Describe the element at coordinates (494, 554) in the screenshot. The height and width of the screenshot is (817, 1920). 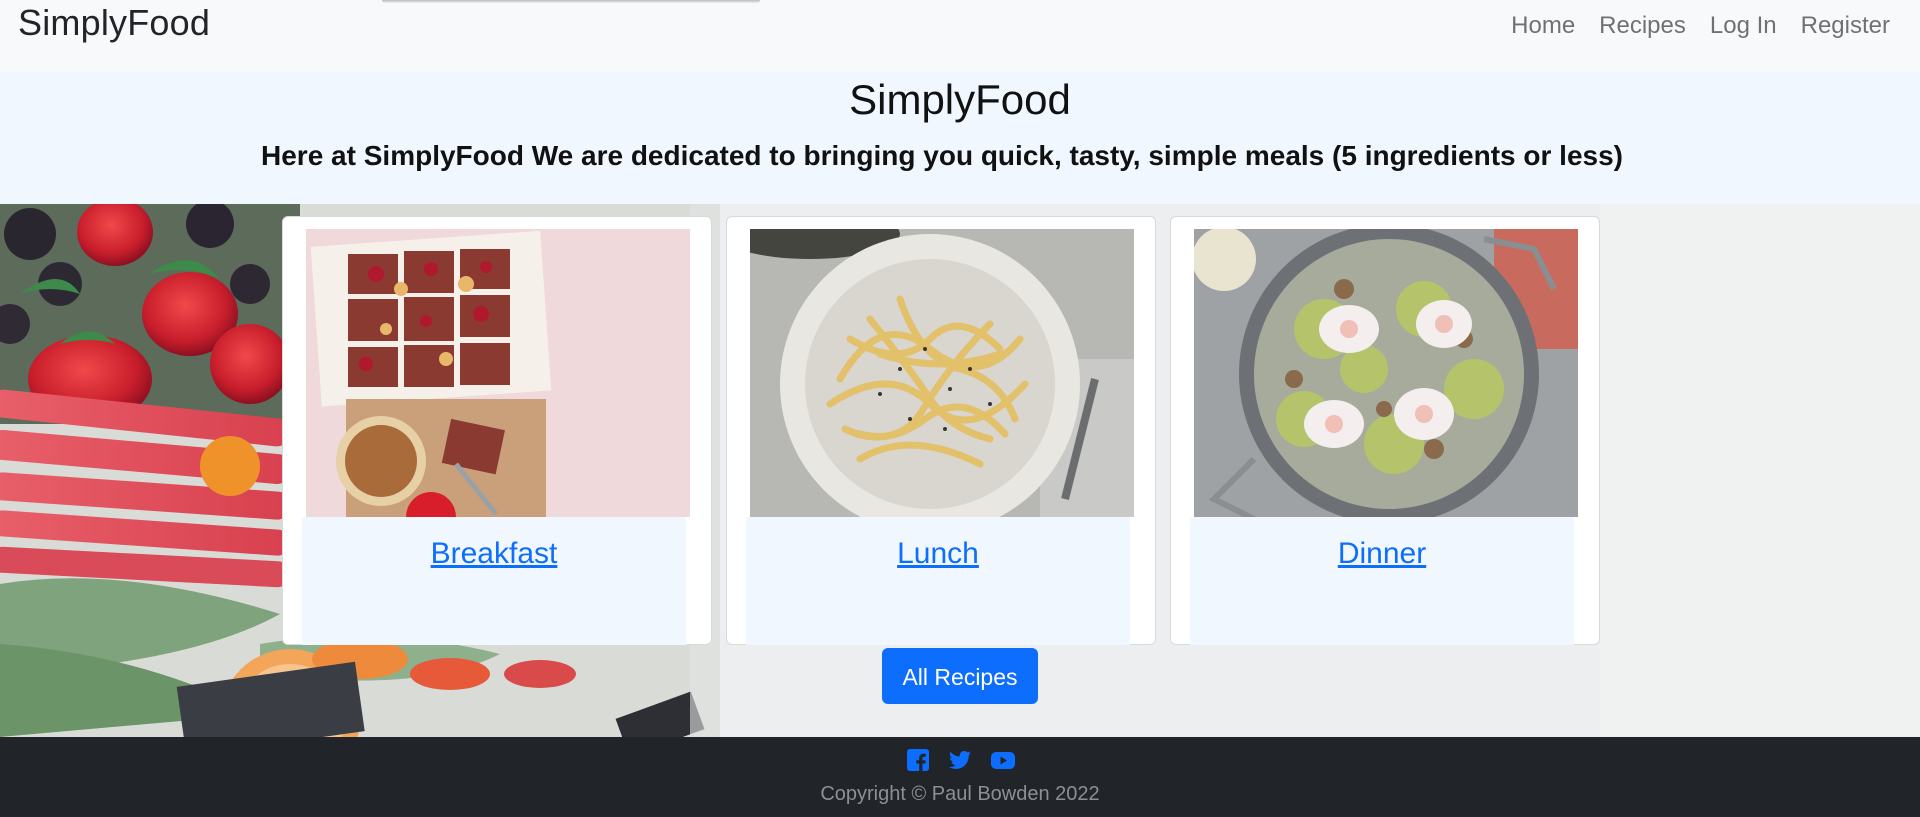
I see `breakfast-link: Breakfast` at that location.